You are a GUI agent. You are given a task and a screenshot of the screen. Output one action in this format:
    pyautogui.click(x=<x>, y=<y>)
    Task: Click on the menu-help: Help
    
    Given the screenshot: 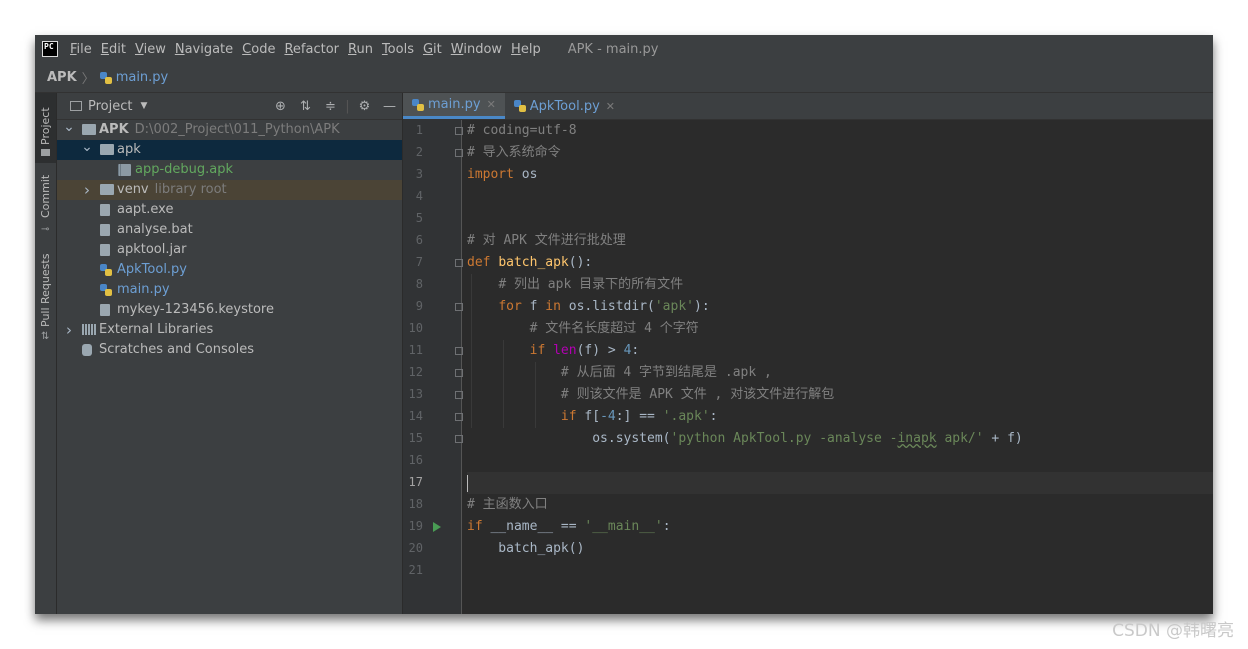 What is the action you would take?
    pyautogui.click(x=526, y=49)
    